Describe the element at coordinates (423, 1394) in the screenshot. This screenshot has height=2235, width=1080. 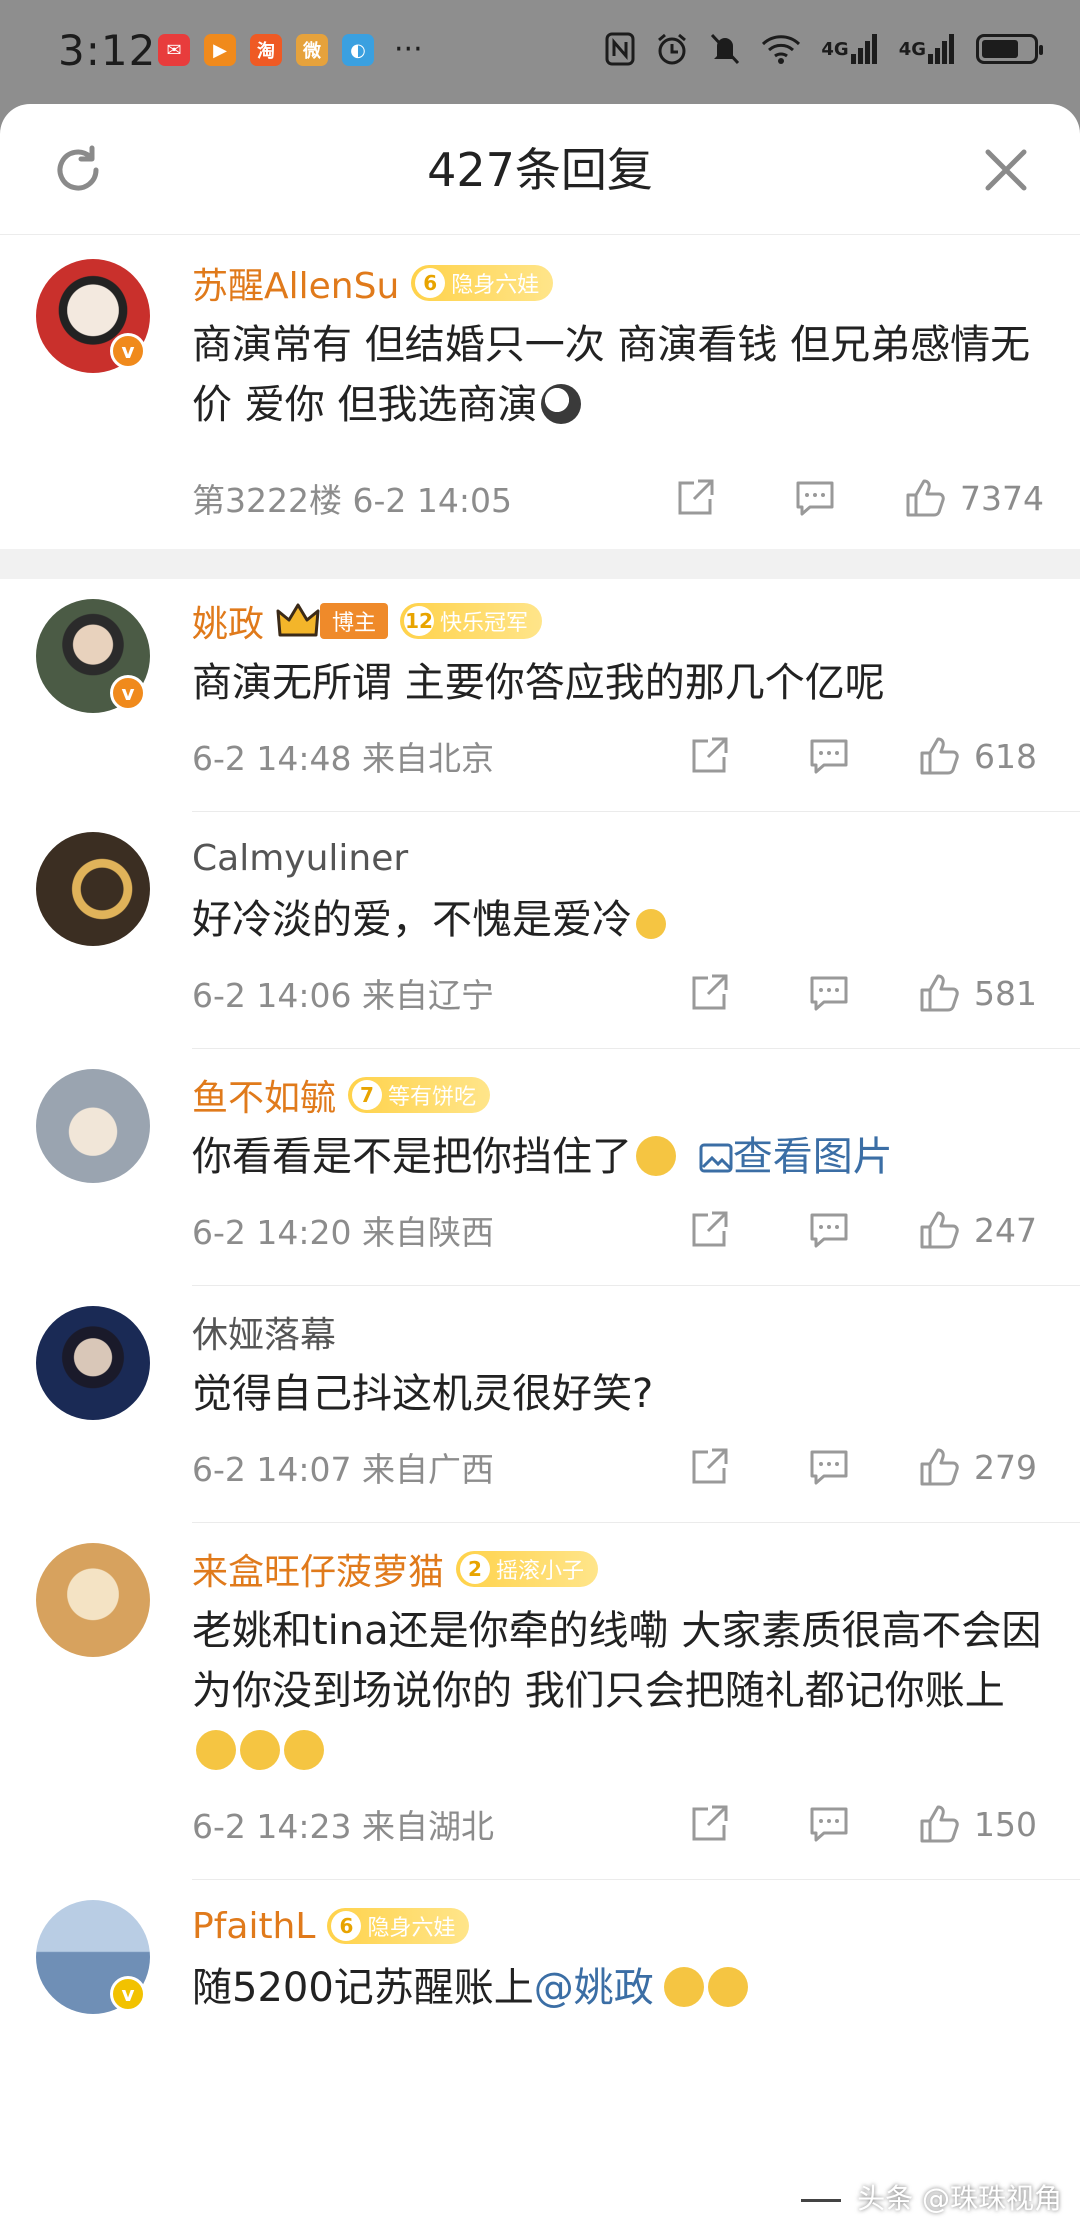
I see `comment-text: 觉得自己抖这机灵很好笑?` at that location.